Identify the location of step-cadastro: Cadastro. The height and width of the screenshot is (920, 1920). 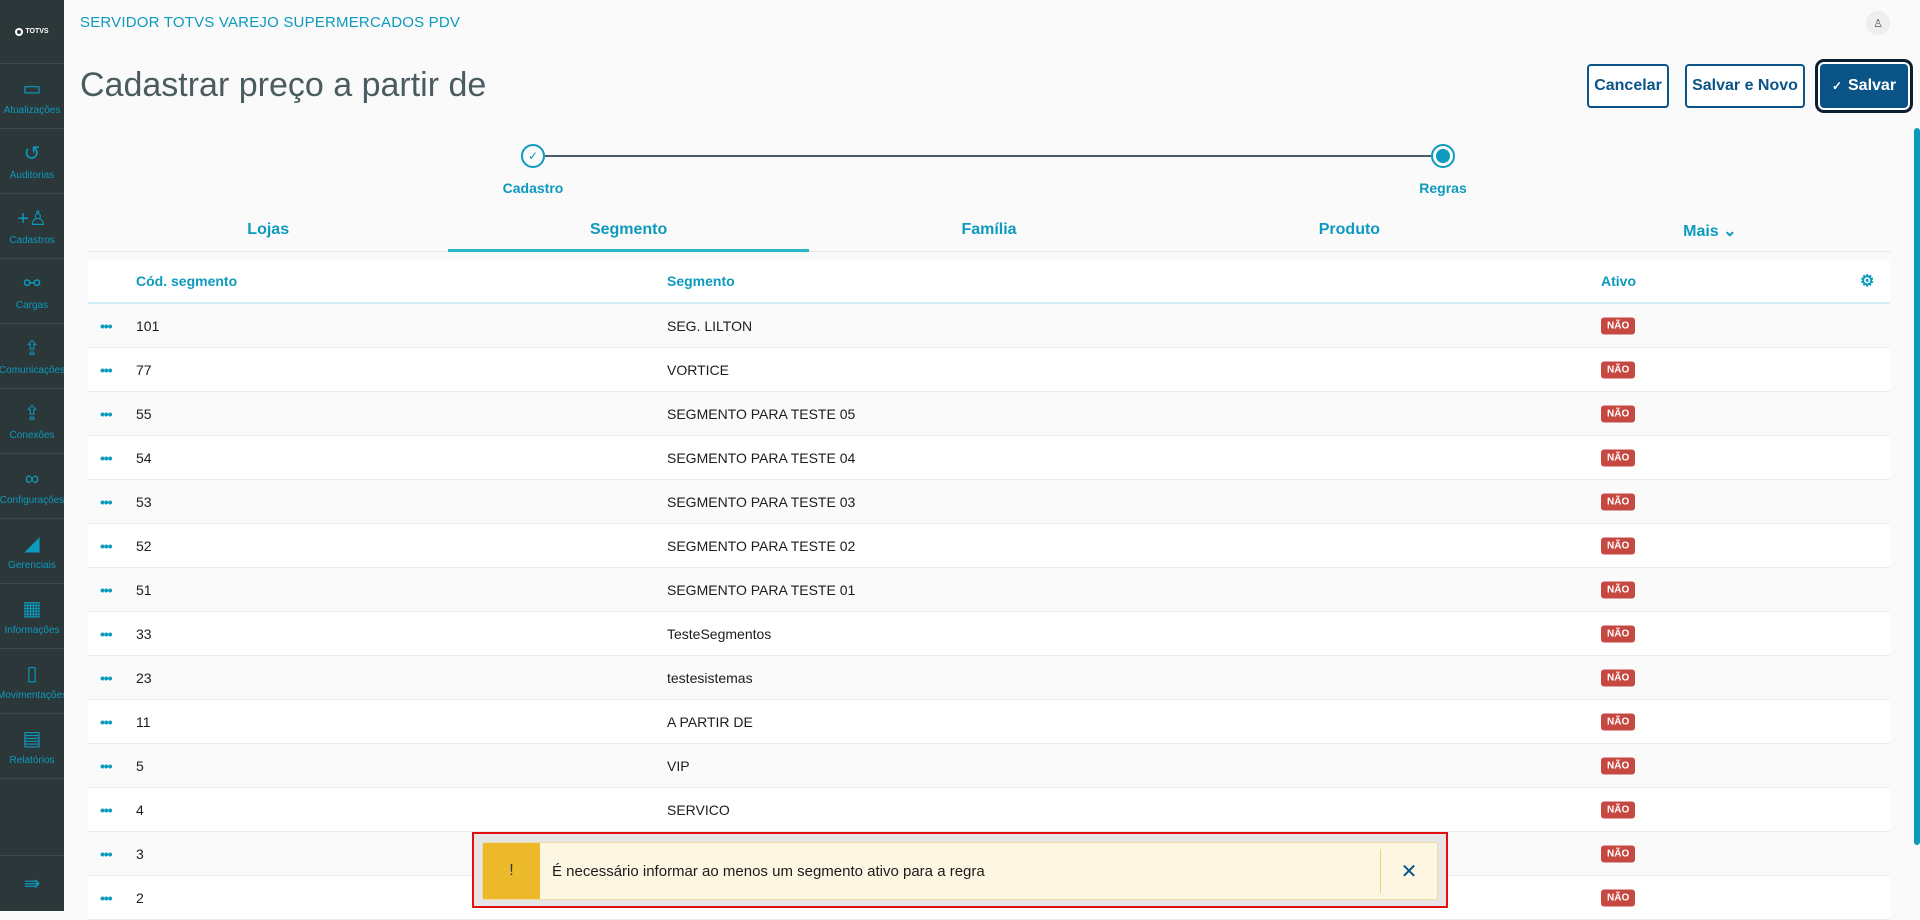
(533, 188).